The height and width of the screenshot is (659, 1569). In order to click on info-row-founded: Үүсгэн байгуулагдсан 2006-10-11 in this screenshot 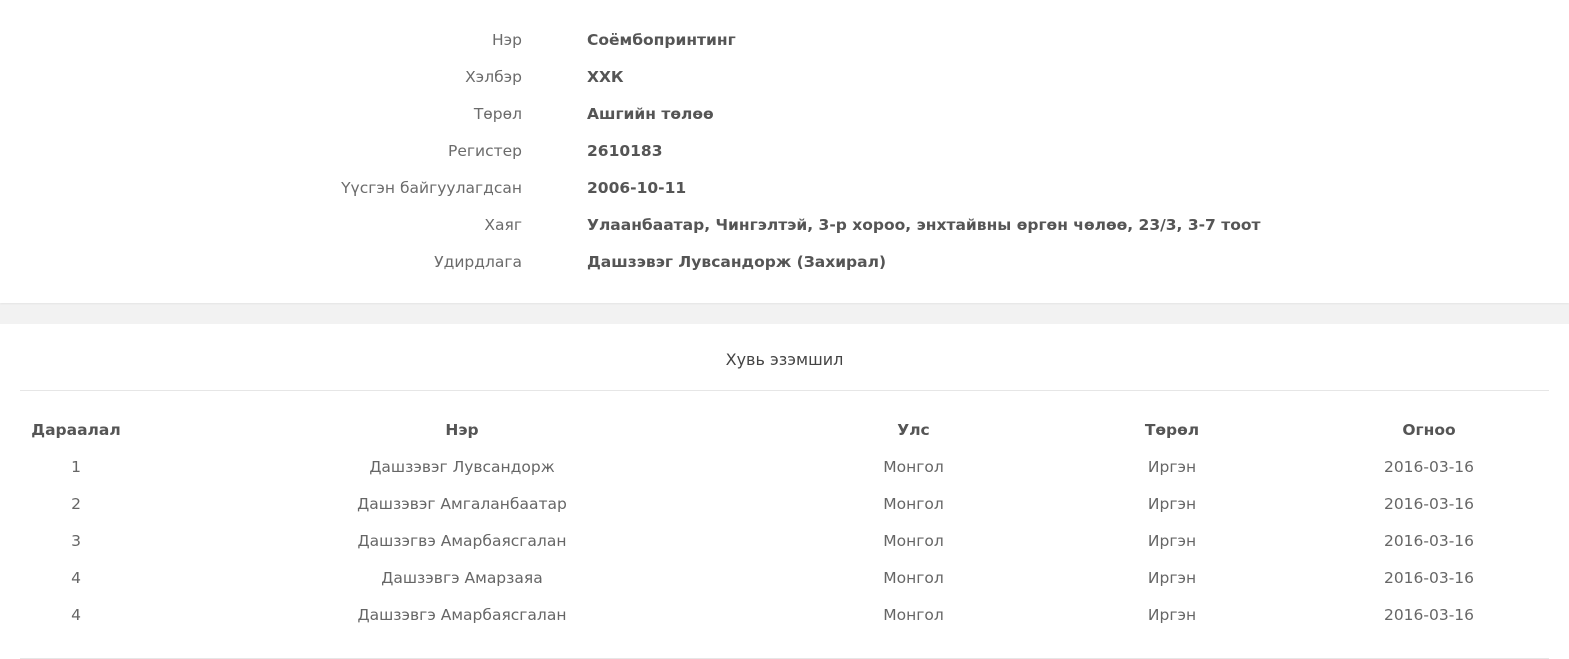, I will do `click(784, 195)`.